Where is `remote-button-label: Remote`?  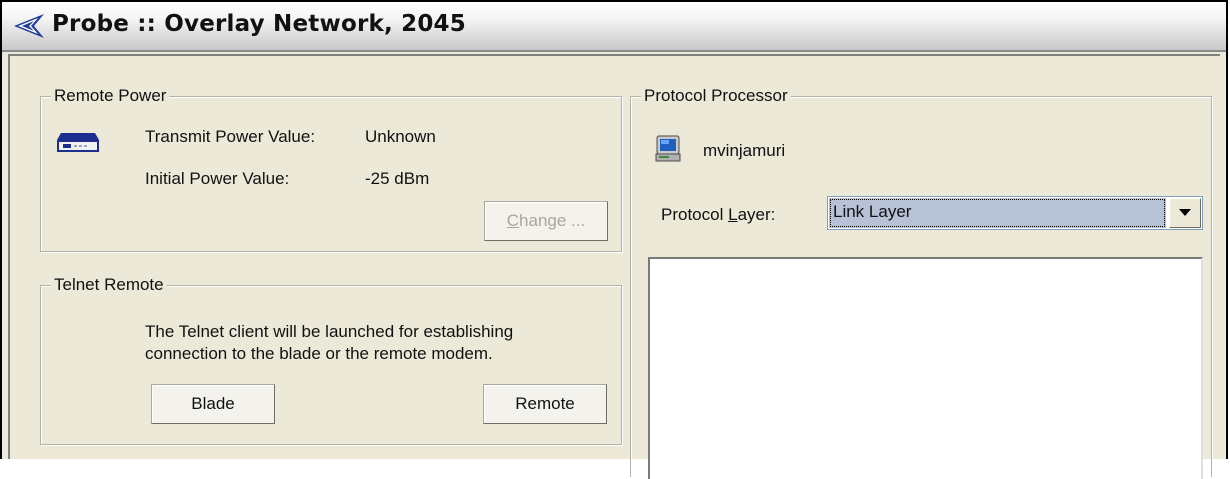
remote-button-label: Remote is located at coordinates (545, 403).